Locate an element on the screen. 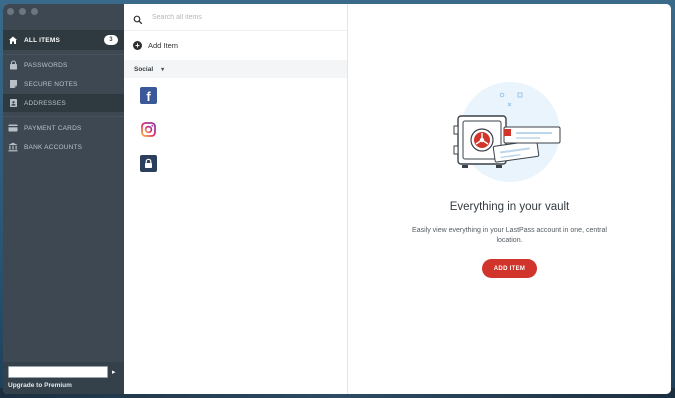 The image size is (675, 398). sidebar-item-label: PAYMENT CARDS is located at coordinates (53, 128).